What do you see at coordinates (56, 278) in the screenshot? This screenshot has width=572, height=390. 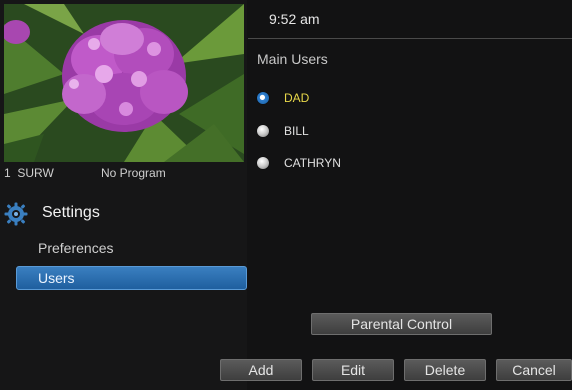 I see `menu-item-label: Users` at bounding box center [56, 278].